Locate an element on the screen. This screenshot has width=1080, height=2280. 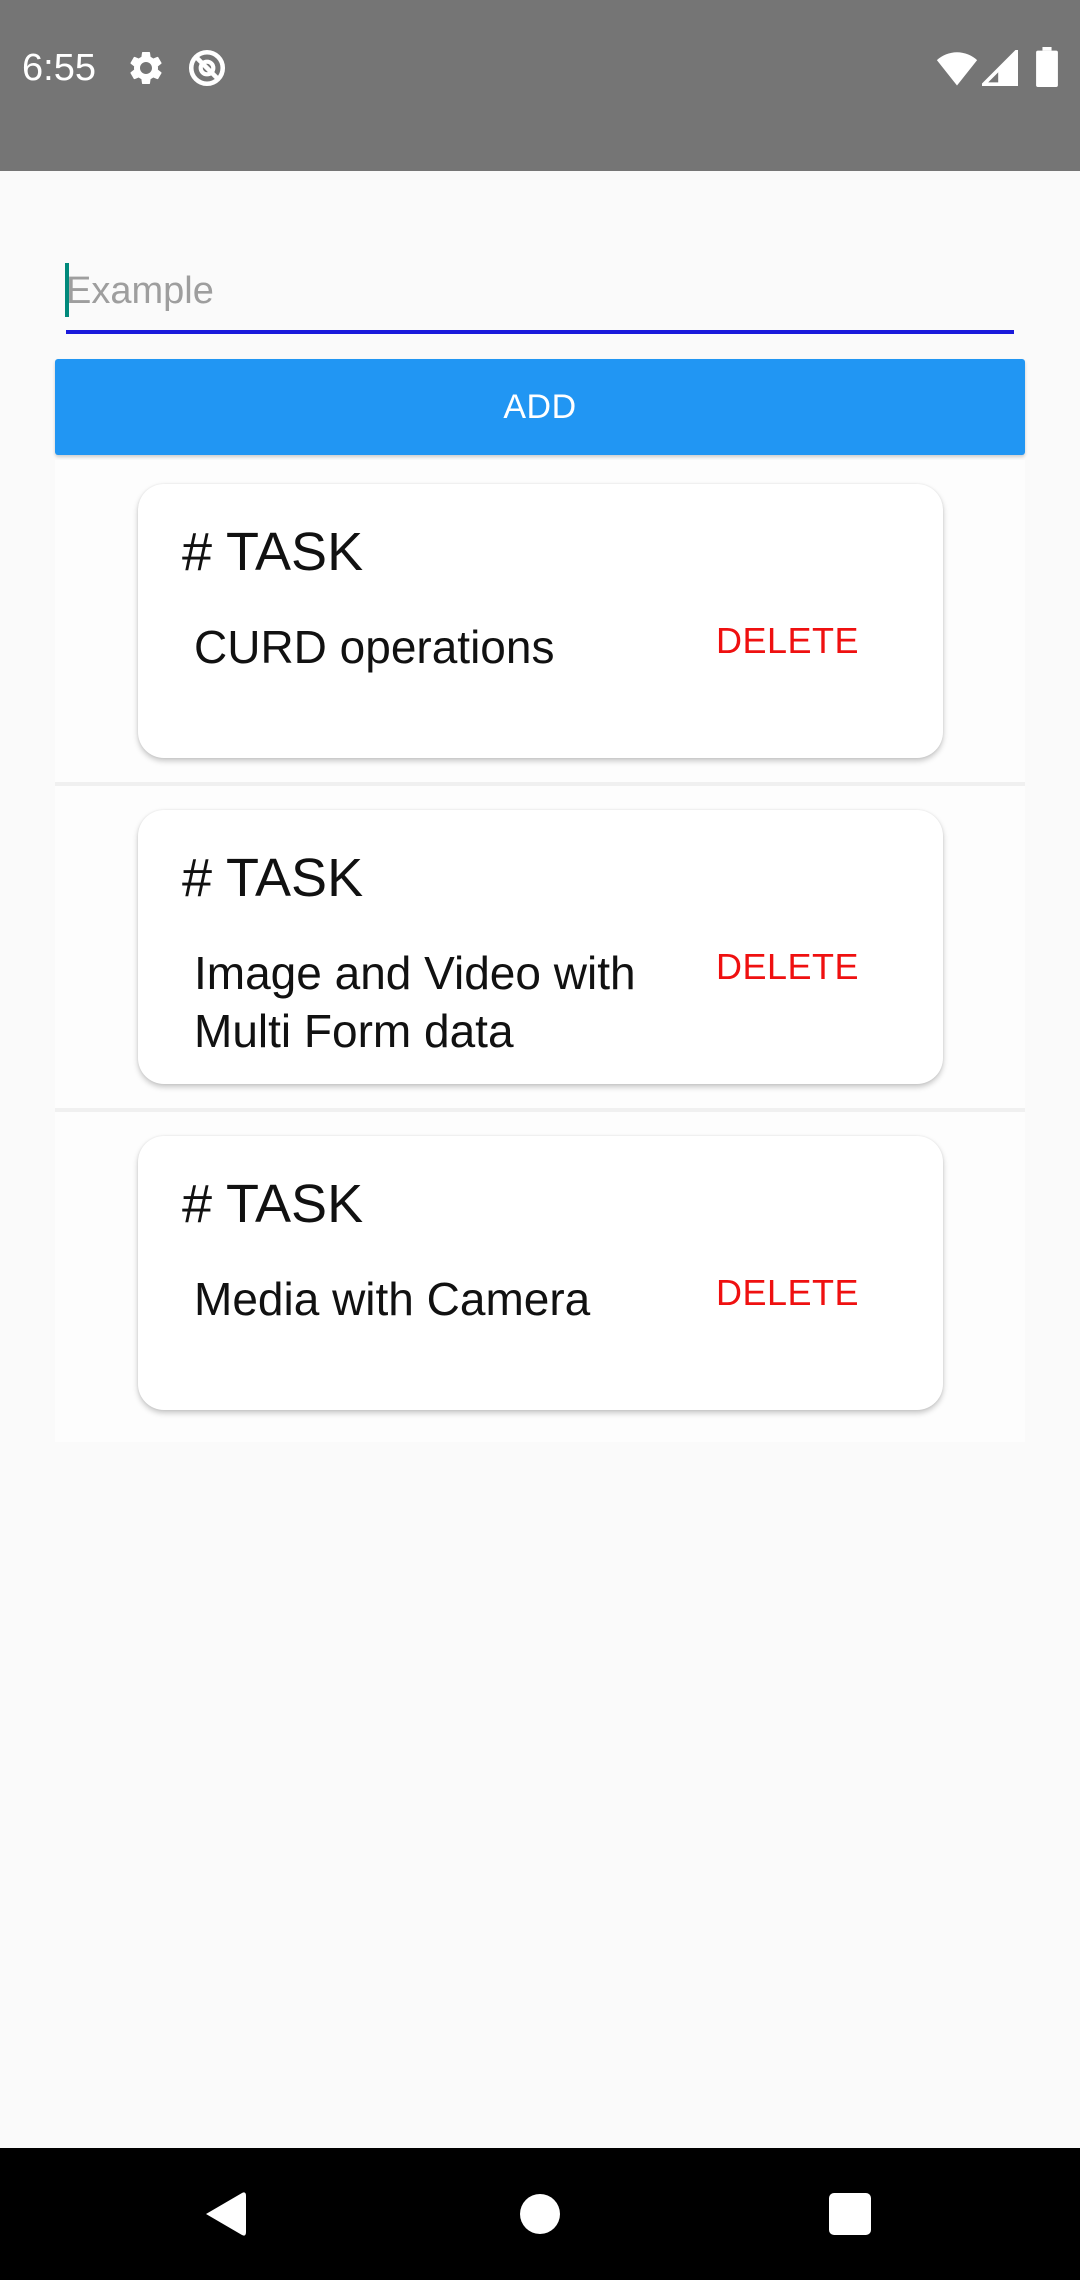
add-button: ADD is located at coordinates (540, 407).